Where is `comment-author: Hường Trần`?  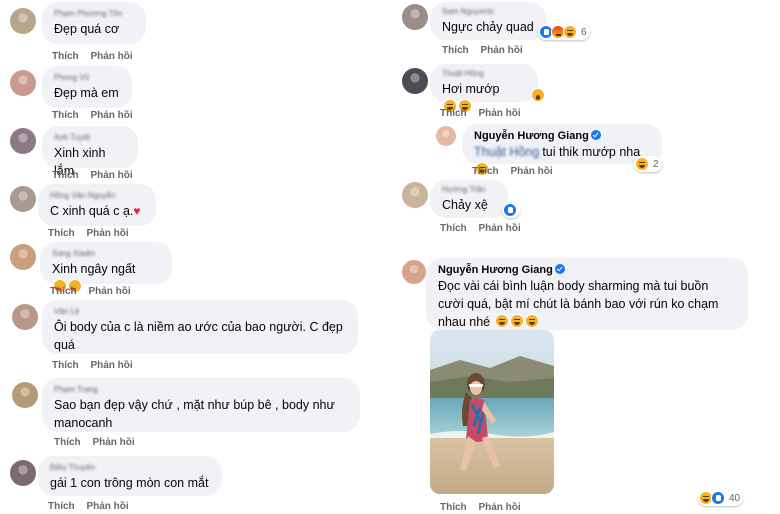
comment-author: Hường Trần is located at coordinates (469, 190).